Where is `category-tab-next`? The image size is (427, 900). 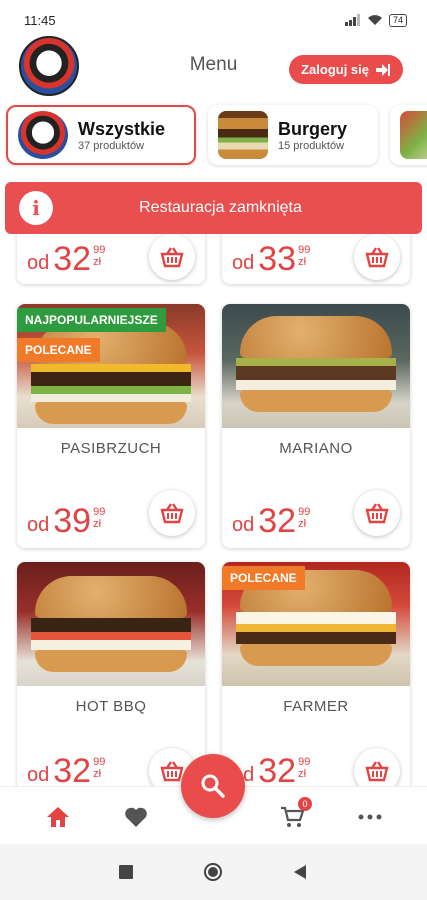
category-tab-next is located at coordinates (408, 135).